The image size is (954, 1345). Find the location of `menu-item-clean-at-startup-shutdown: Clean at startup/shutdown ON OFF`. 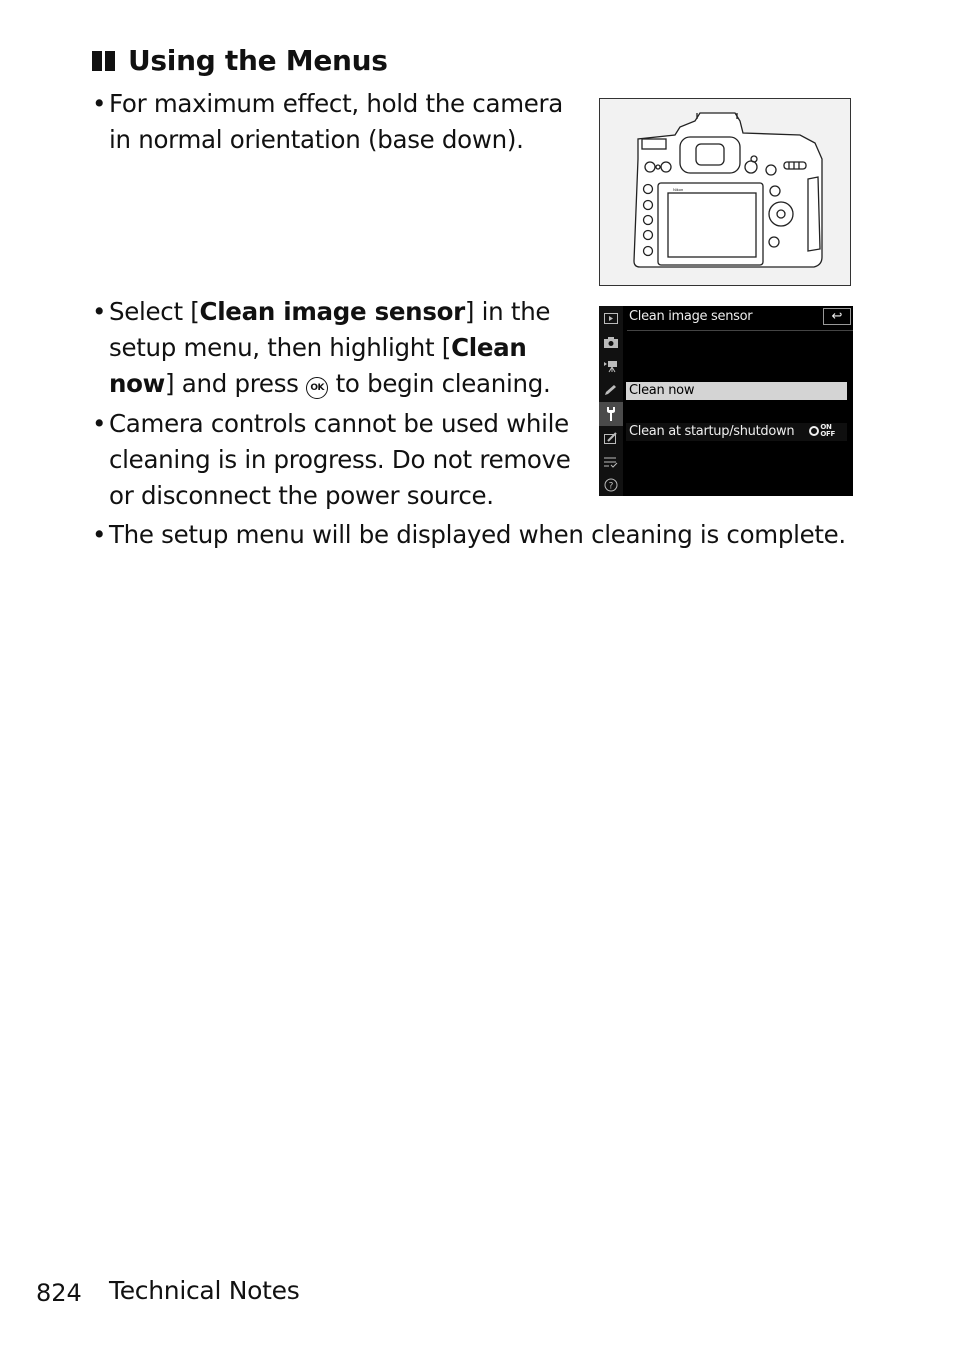

menu-item-clean-at-startup-shutdown: Clean at startup/shutdown ON OFF is located at coordinates (736, 432).